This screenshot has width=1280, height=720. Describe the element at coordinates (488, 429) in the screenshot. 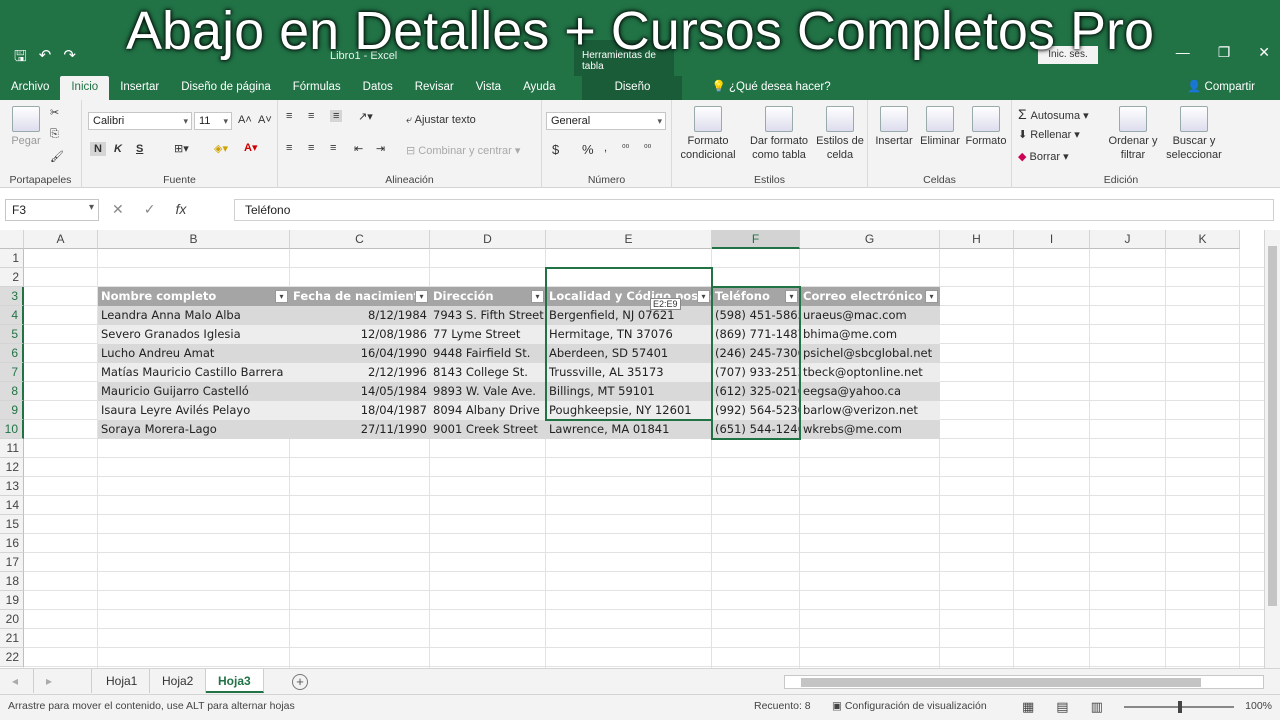

I see `table-cell: 9001 Creek Street` at that location.